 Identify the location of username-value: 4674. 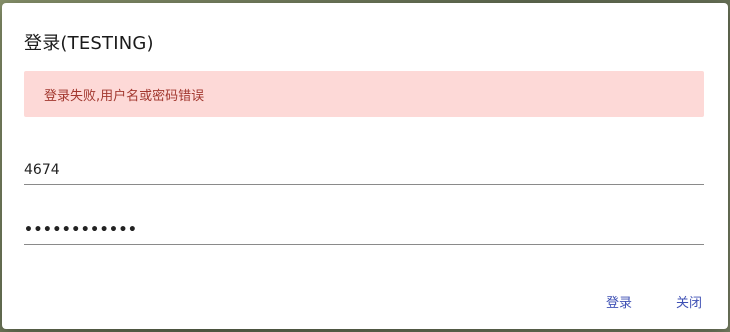
(42, 170).